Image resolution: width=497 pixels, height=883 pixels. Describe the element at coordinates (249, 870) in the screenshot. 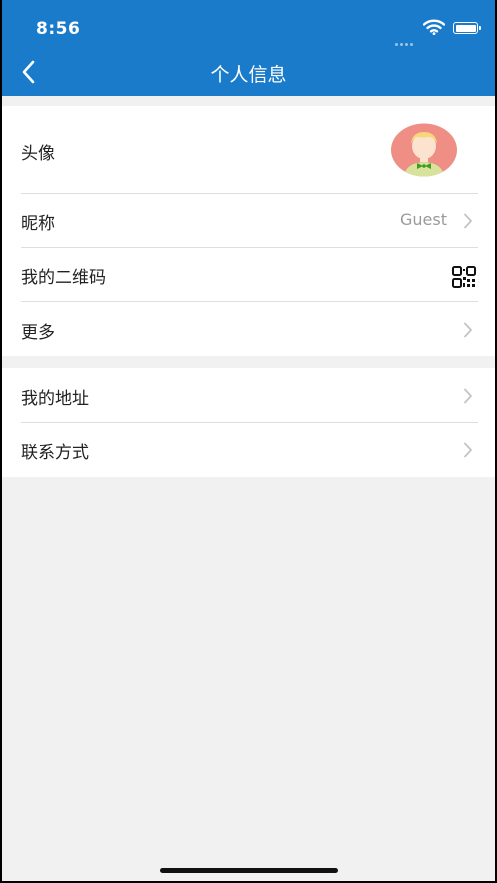

I see `home-indicator` at that location.